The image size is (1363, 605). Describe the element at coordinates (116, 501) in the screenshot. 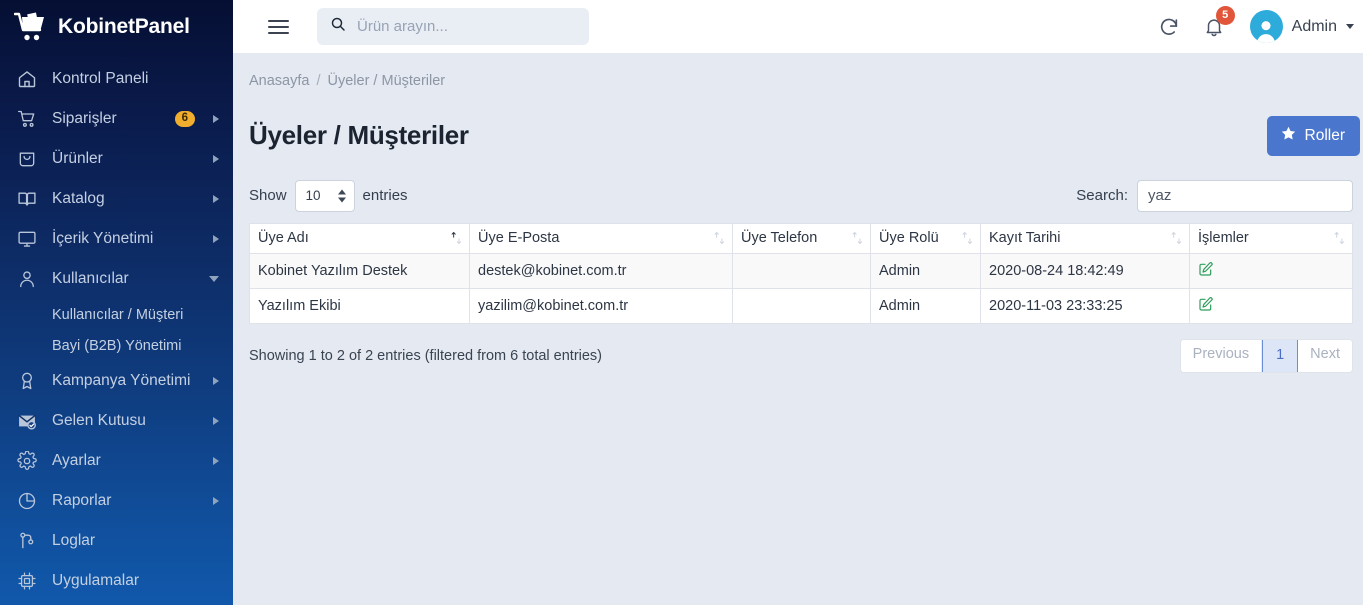

I see `sidebar-item-raporlar: Raporlar` at that location.